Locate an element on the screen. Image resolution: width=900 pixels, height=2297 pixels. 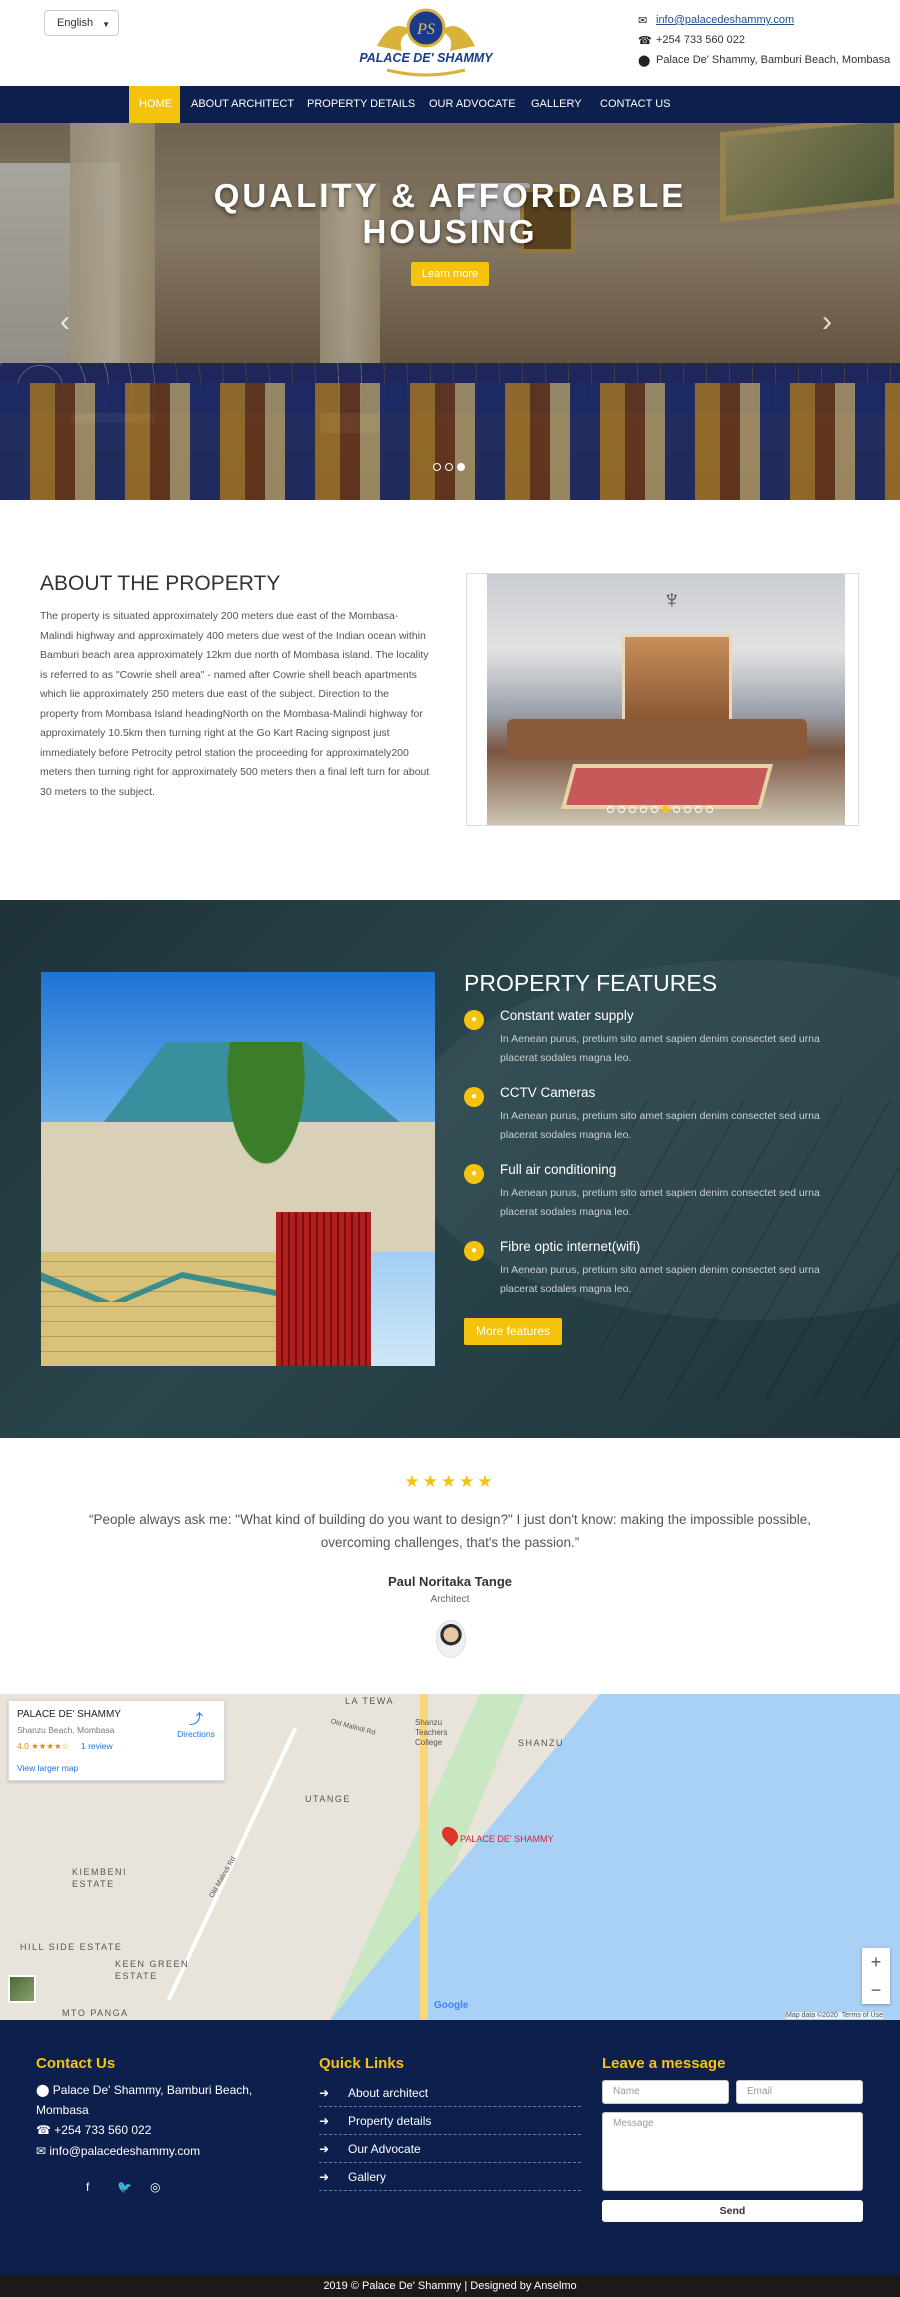
instagram-icon: ◎ is located at coordinates (155, 2187).